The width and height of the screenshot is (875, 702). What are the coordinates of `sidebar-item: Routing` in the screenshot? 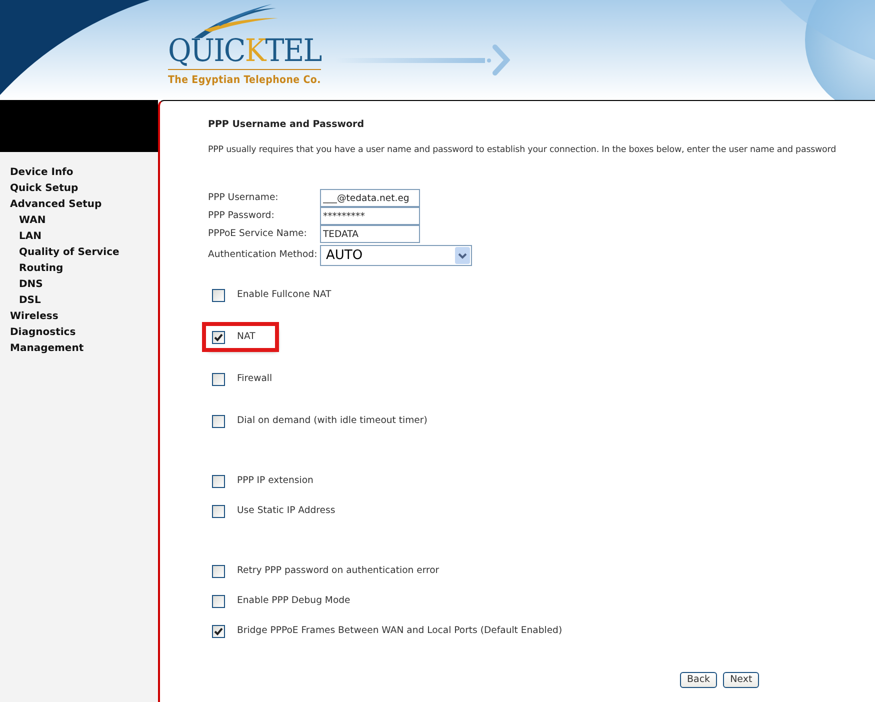 It's located at (84, 269).